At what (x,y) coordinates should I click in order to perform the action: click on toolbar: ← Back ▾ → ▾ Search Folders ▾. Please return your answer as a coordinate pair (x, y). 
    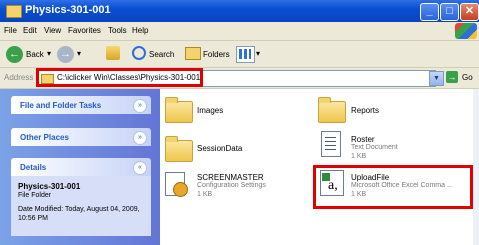
    Looking at the image, I should click on (239, 54).